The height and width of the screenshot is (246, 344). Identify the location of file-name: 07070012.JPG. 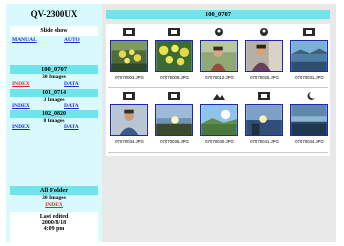
(219, 77).